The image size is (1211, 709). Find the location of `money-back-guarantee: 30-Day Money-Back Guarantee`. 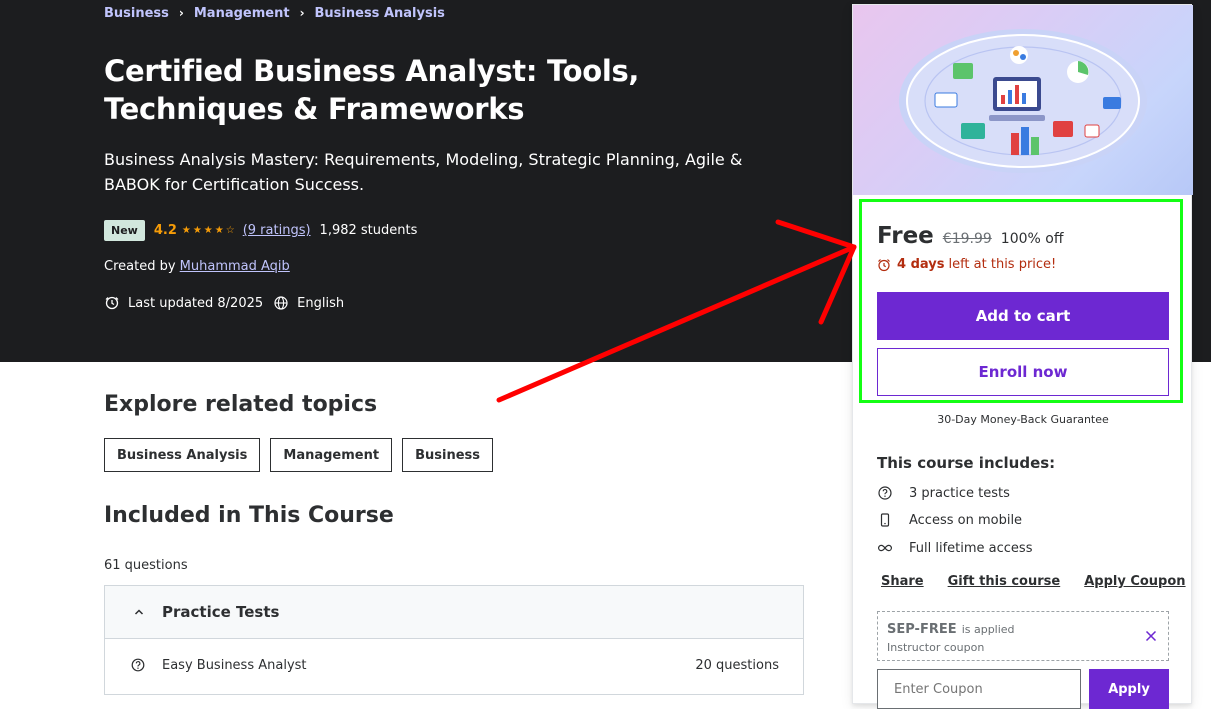

money-back-guarantee: 30-Day Money-Back Guarantee is located at coordinates (1023, 419).